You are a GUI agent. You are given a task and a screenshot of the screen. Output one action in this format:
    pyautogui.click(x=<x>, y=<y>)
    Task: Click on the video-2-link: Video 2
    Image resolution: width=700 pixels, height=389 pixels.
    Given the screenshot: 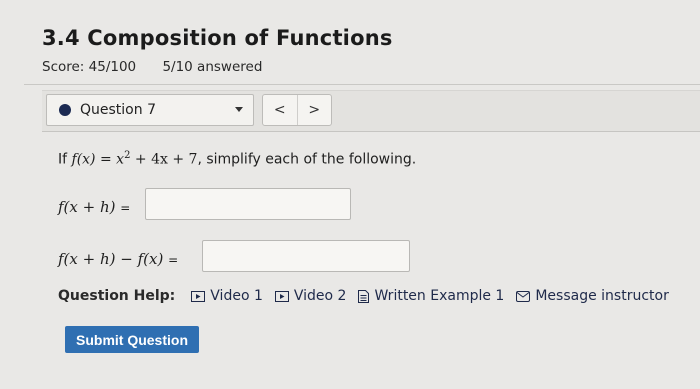 What is the action you would take?
    pyautogui.click(x=310, y=296)
    